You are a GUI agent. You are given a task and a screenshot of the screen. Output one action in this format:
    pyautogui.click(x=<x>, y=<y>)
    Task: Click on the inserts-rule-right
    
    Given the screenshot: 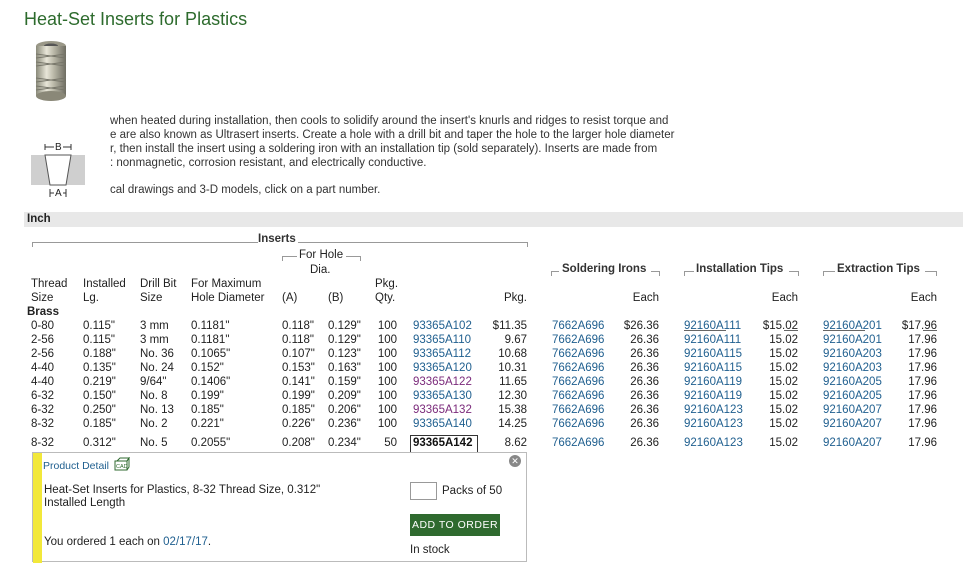 What is the action you would take?
    pyautogui.click(x=412, y=242)
    